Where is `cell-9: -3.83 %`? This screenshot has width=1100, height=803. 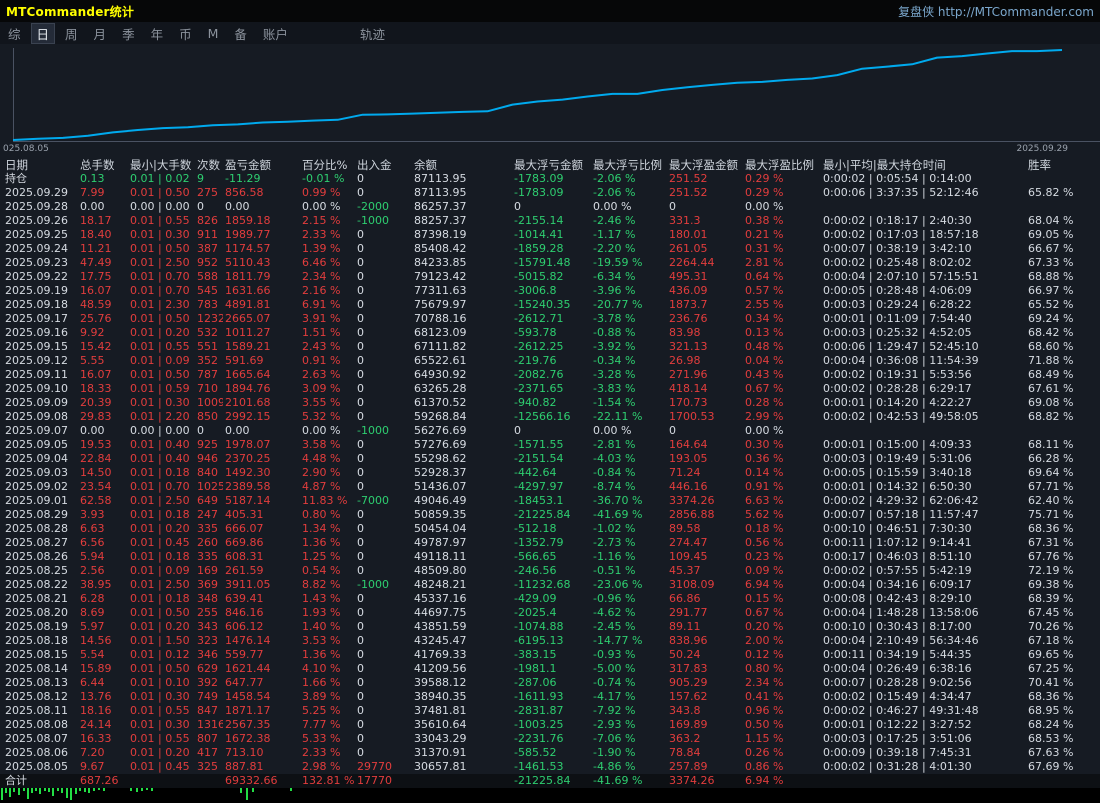 cell-9: -3.83 % is located at coordinates (614, 388).